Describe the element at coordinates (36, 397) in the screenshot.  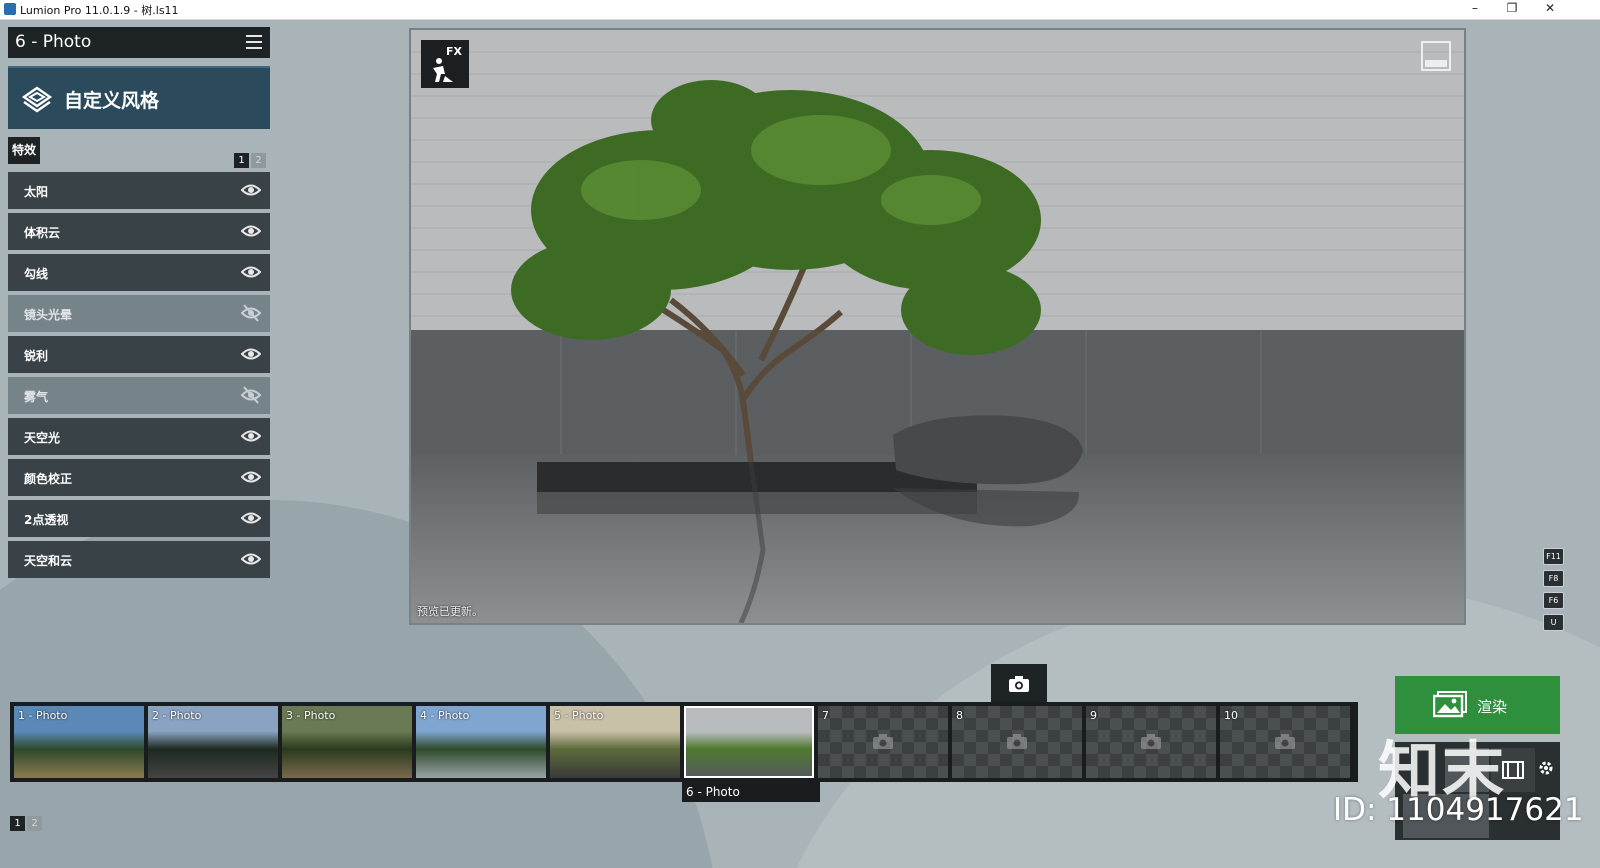
I see `effect-name: 雾气` at that location.